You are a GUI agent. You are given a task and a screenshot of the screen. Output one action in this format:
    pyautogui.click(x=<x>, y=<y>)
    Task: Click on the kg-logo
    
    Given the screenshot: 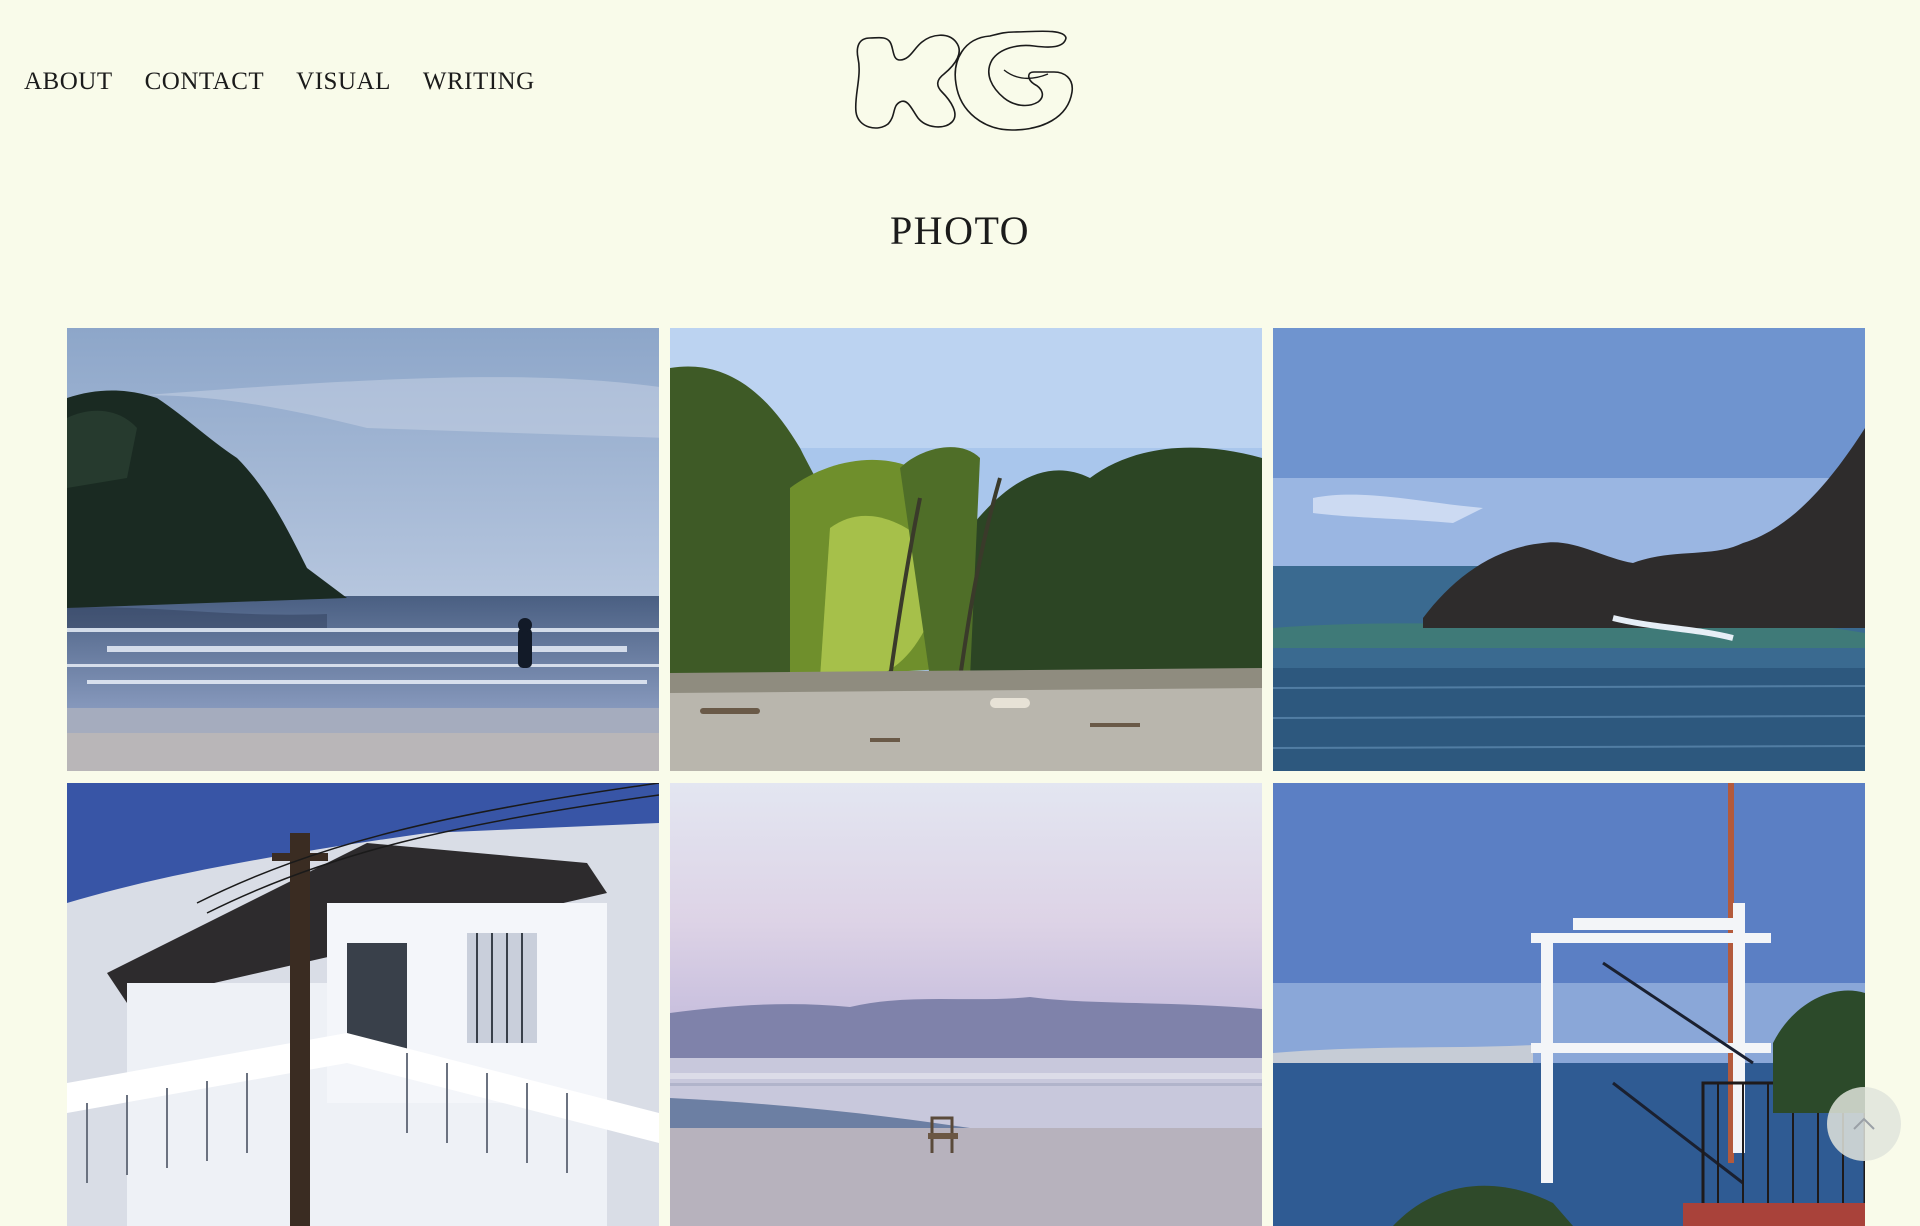 What is the action you would take?
    pyautogui.click(x=964, y=80)
    